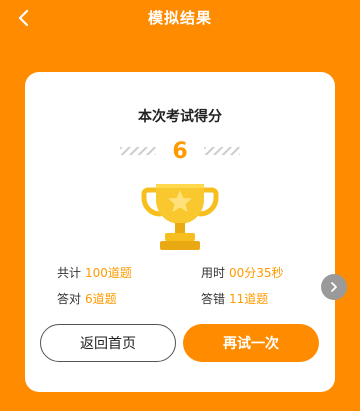 The height and width of the screenshot is (411, 360). What do you see at coordinates (69, 299) in the screenshot?
I see `stat-correct-label: 答对` at bounding box center [69, 299].